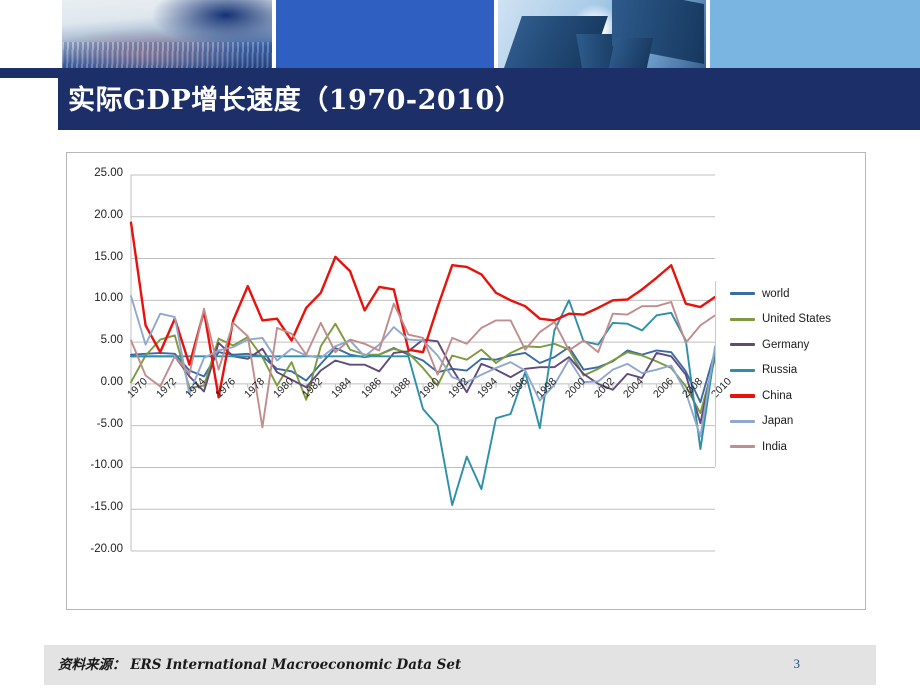  What do you see at coordinates (602, 34) in the screenshot?
I see `header-photo-skyscrapers` at bounding box center [602, 34].